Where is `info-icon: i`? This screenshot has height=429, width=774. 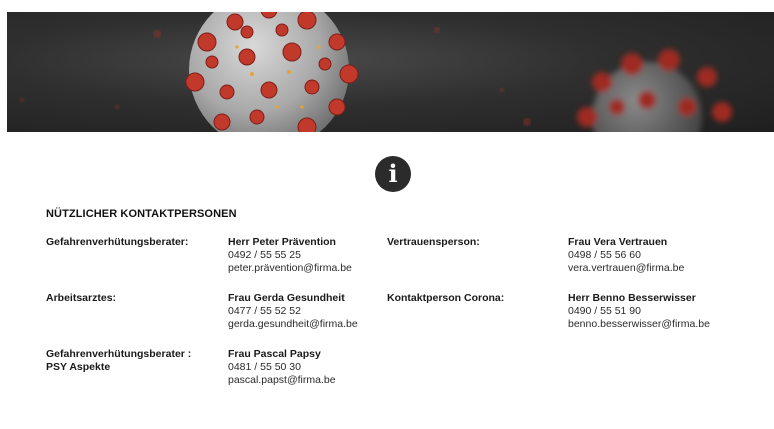 info-icon: i is located at coordinates (393, 174).